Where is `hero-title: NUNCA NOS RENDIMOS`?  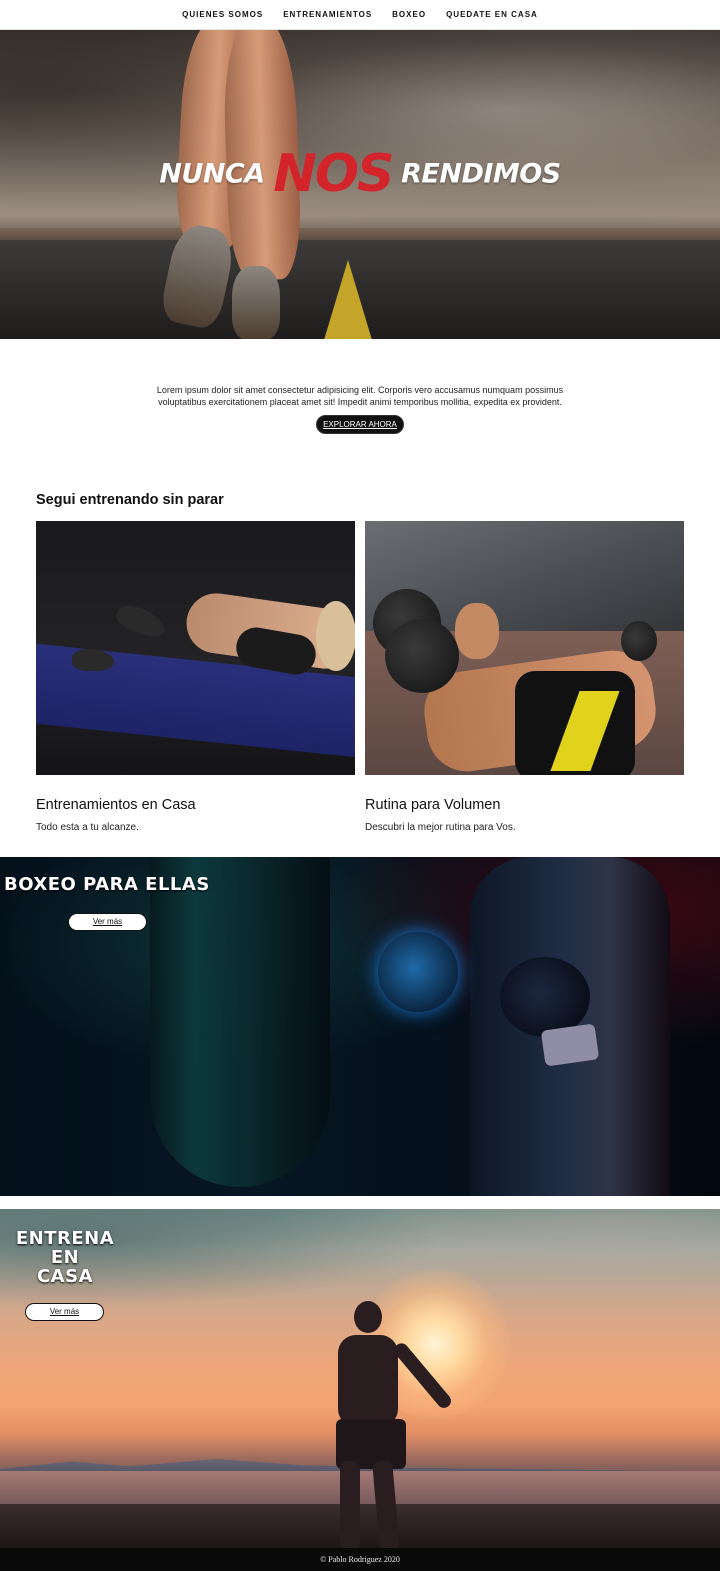 hero-title: NUNCA NOS RENDIMOS is located at coordinates (360, 174).